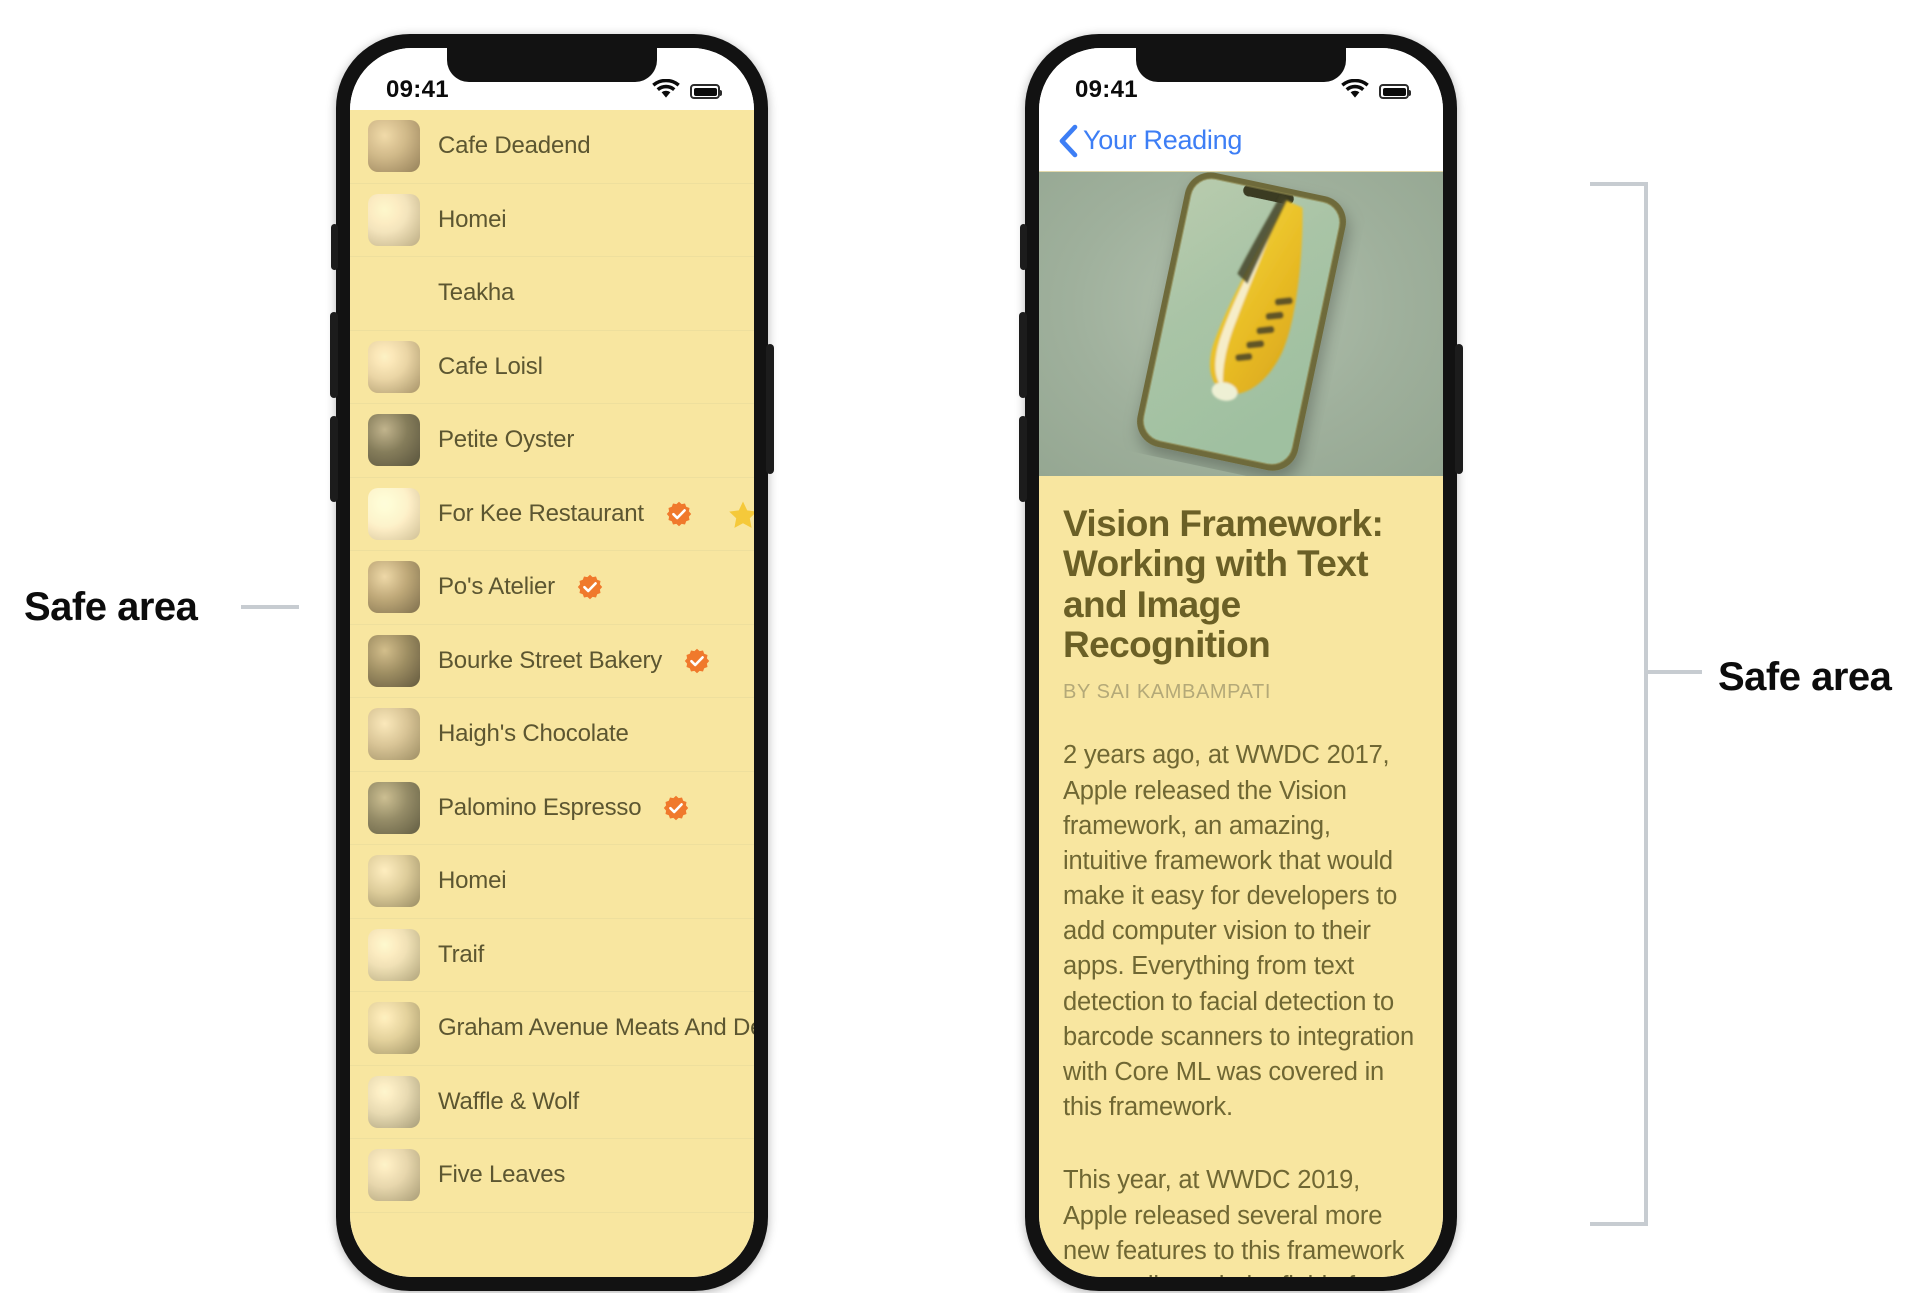 This screenshot has height=1293, width=1920. I want to click on restaurant-name: Petite Oyster, so click(506, 440).